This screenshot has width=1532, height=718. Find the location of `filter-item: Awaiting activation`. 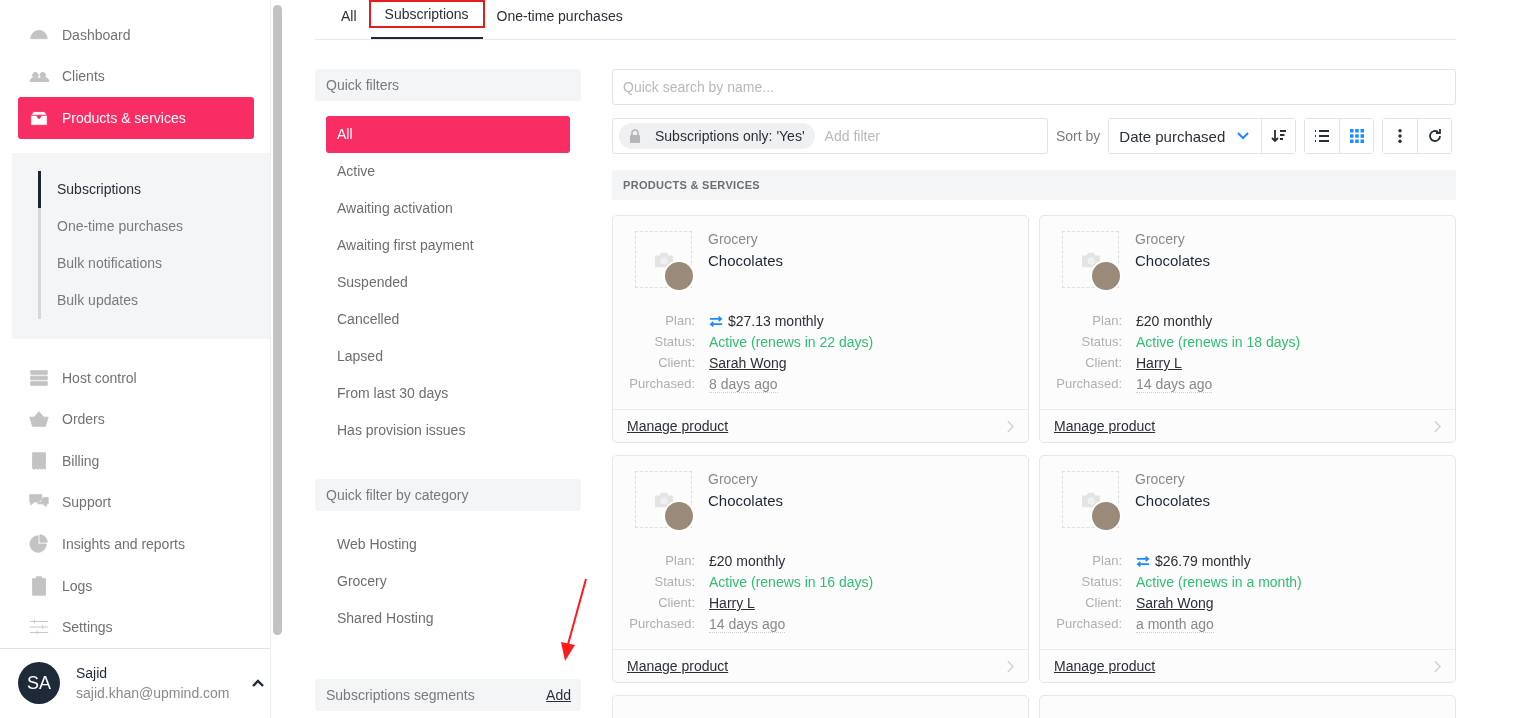

filter-item: Awaiting activation is located at coordinates (448, 208).